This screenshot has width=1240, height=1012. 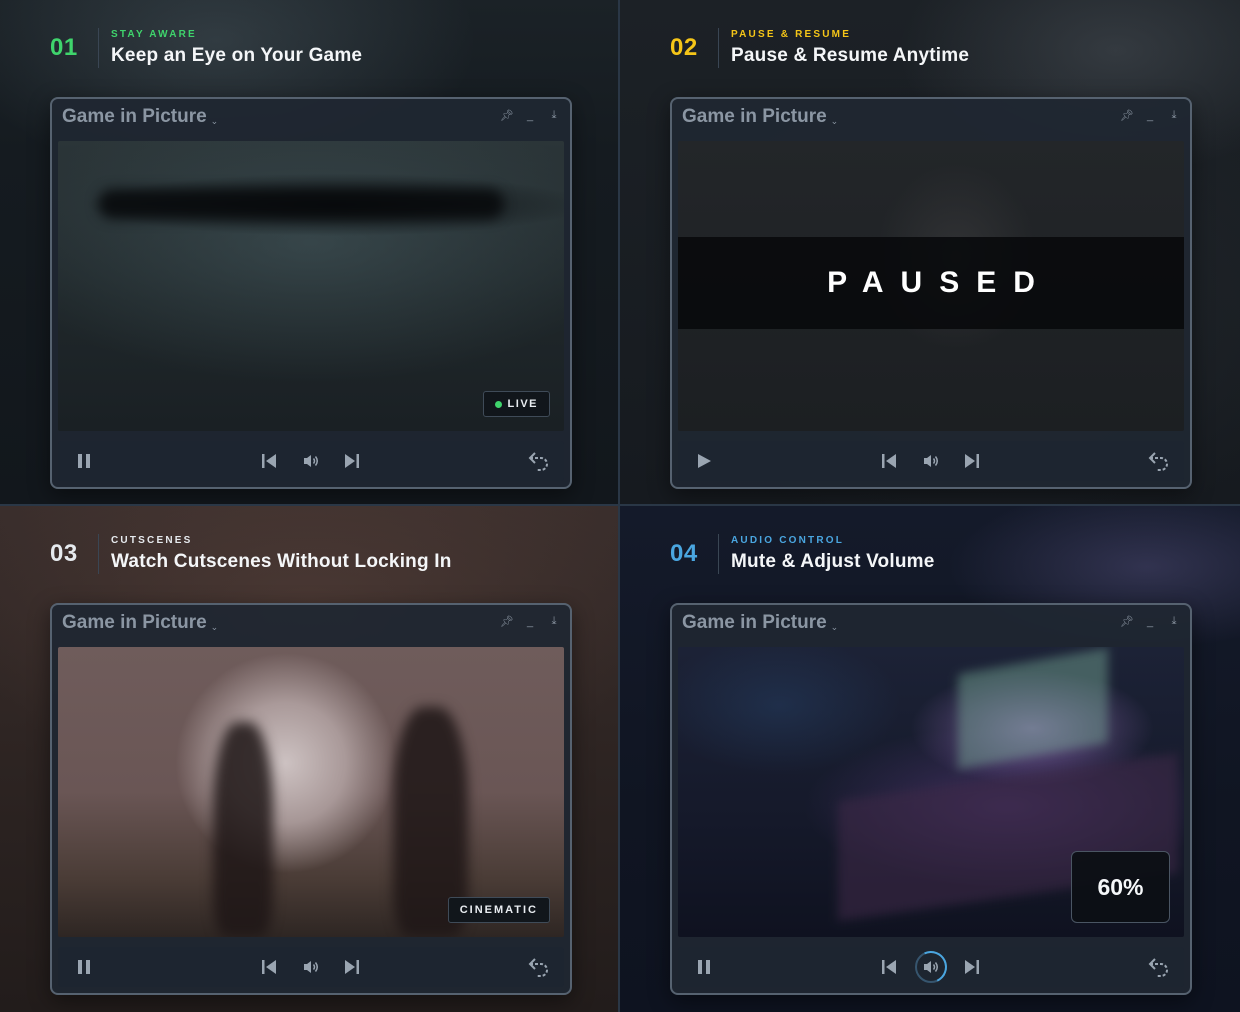 I want to click on feature-title: Pause & Resume Anytime, so click(x=850, y=55).